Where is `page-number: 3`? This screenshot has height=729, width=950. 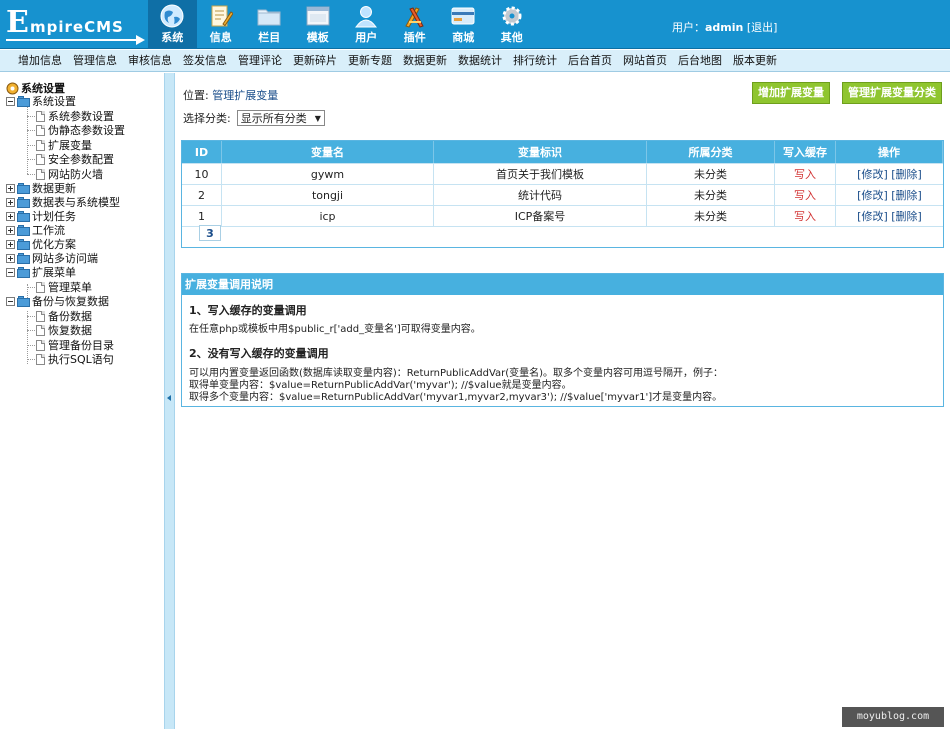
page-number: 3 is located at coordinates (210, 233).